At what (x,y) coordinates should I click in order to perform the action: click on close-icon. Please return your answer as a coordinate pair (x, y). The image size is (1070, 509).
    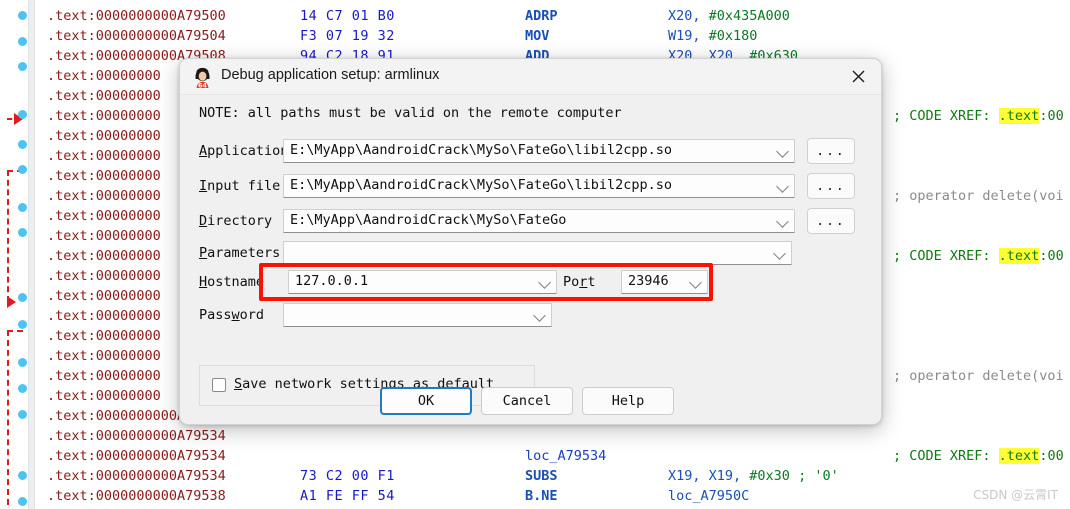
    Looking at the image, I should click on (858, 76).